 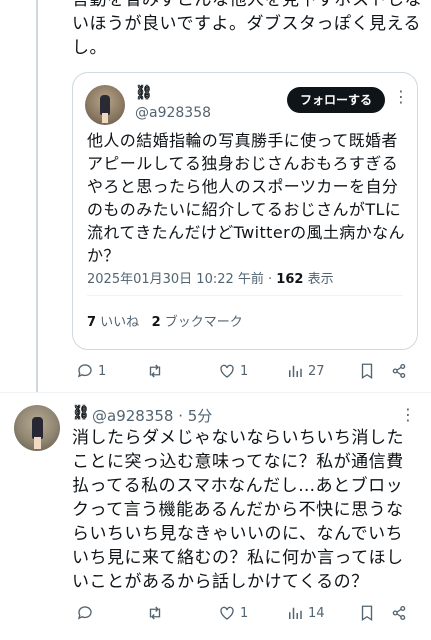 I want to click on bookmarks-count: 2, so click(x=156, y=322).